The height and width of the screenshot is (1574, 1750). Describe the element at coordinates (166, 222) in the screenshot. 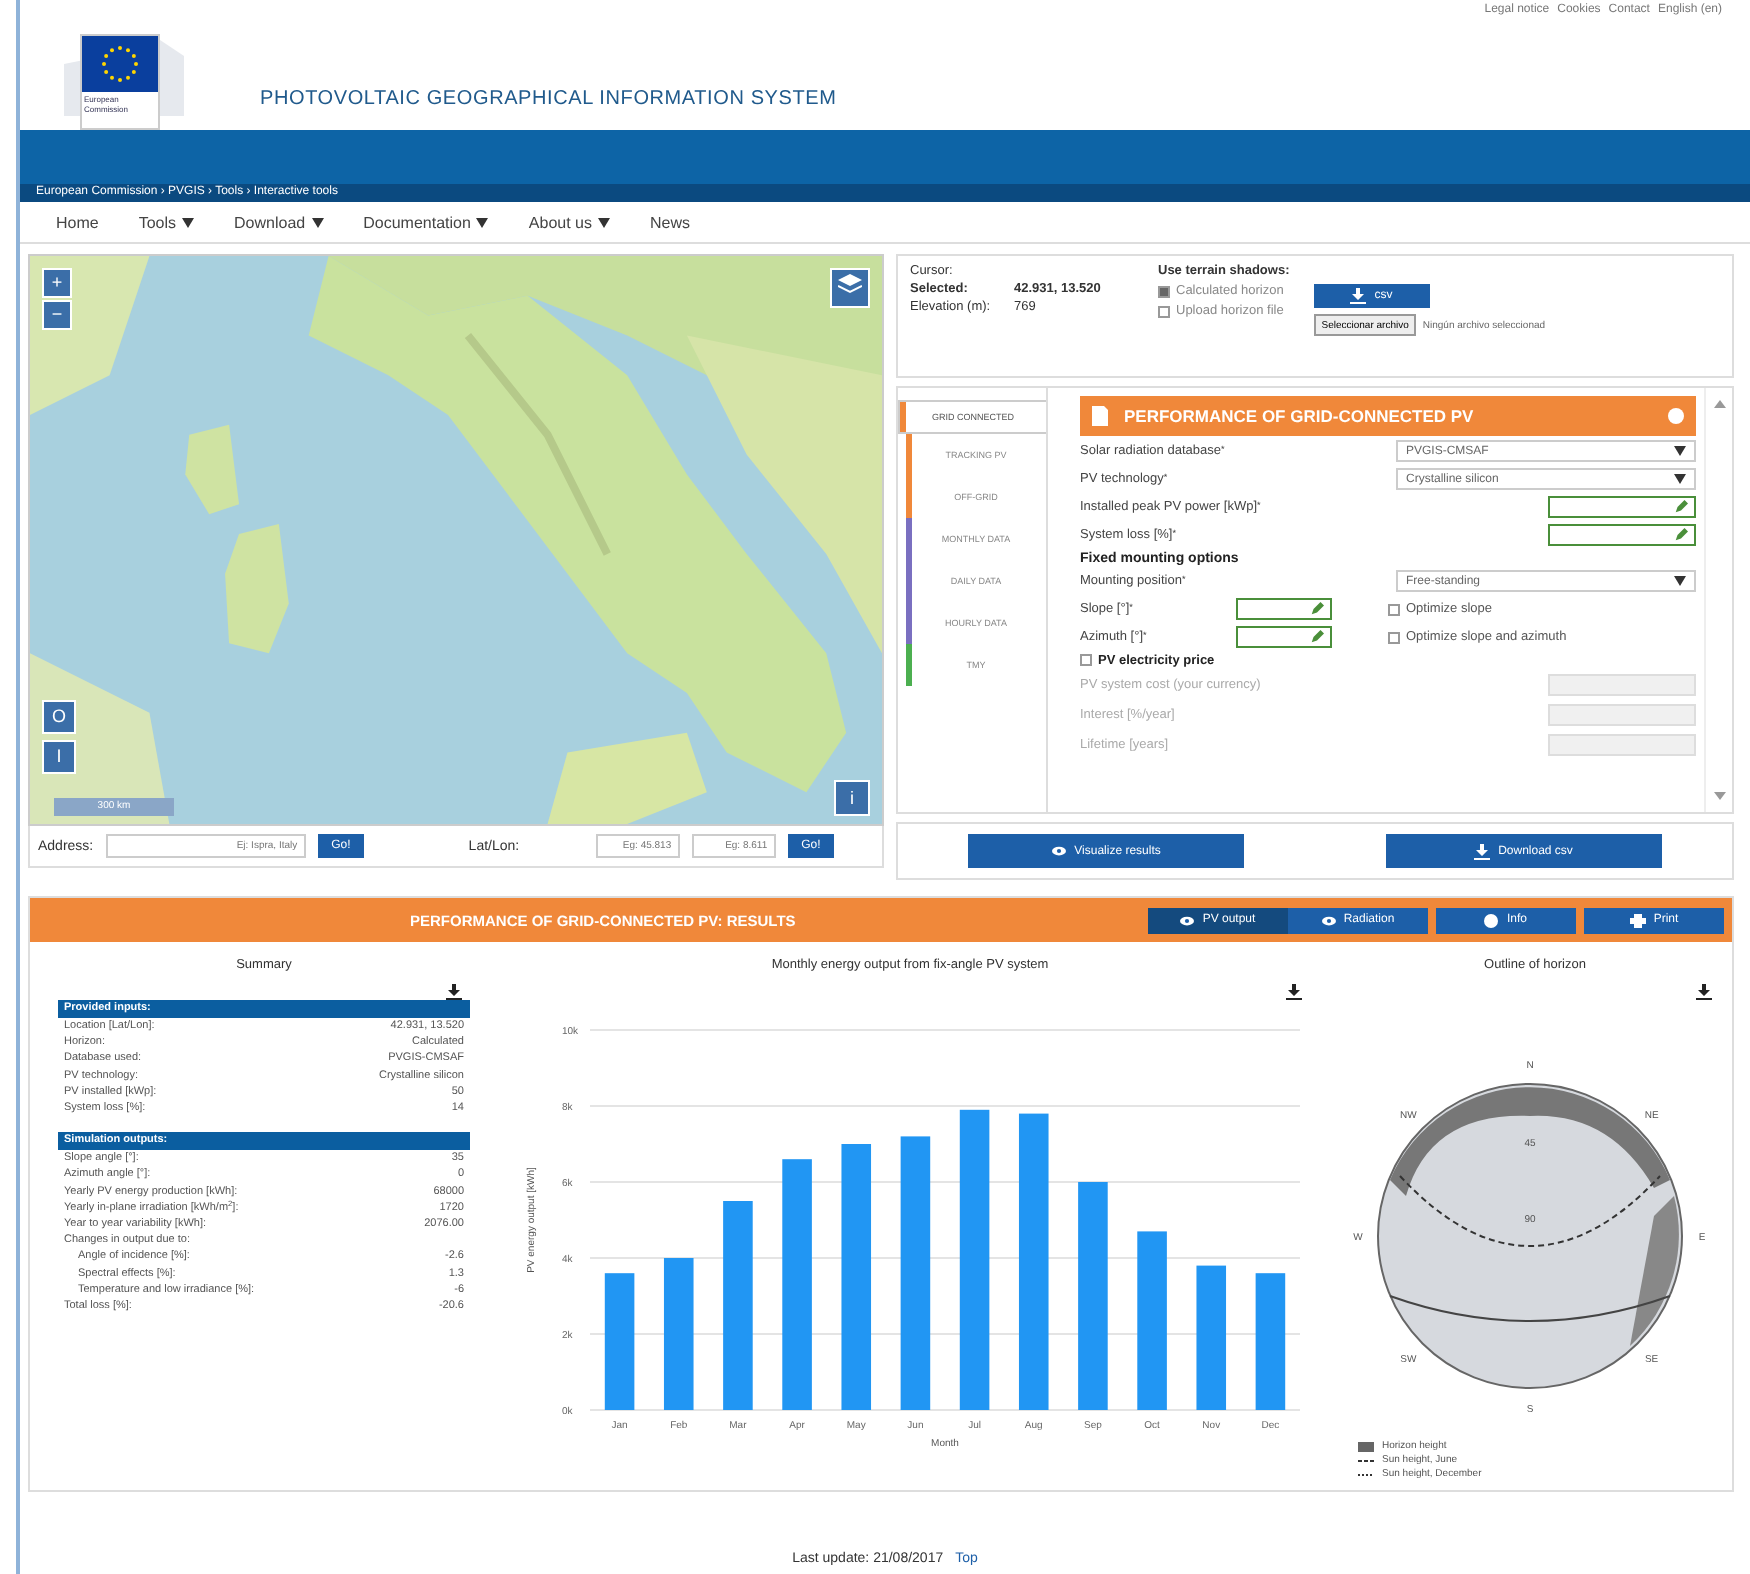

I see `nav-item: Tools` at that location.